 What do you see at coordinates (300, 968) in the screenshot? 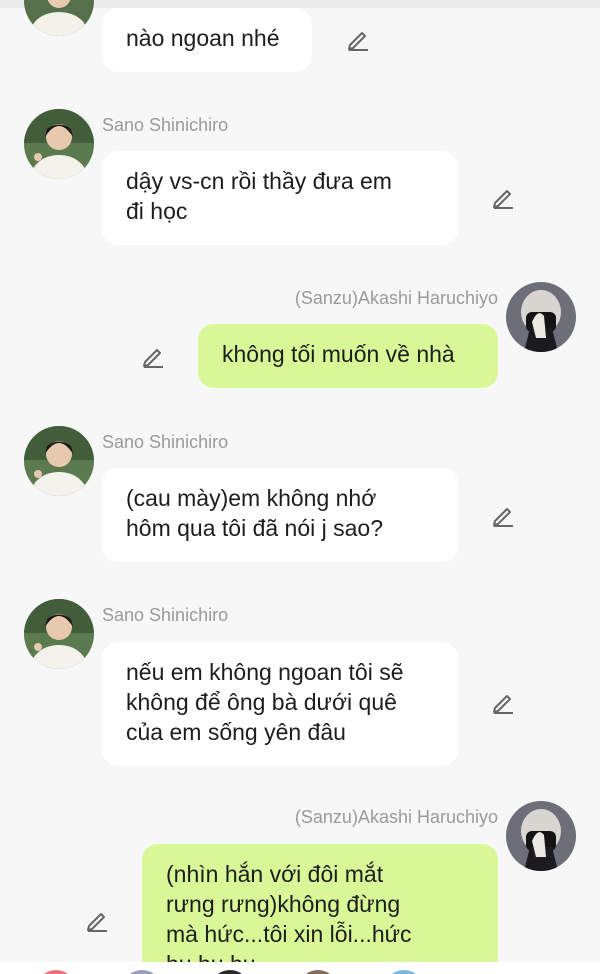
I see `bottom-toolbar` at bounding box center [300, 968].